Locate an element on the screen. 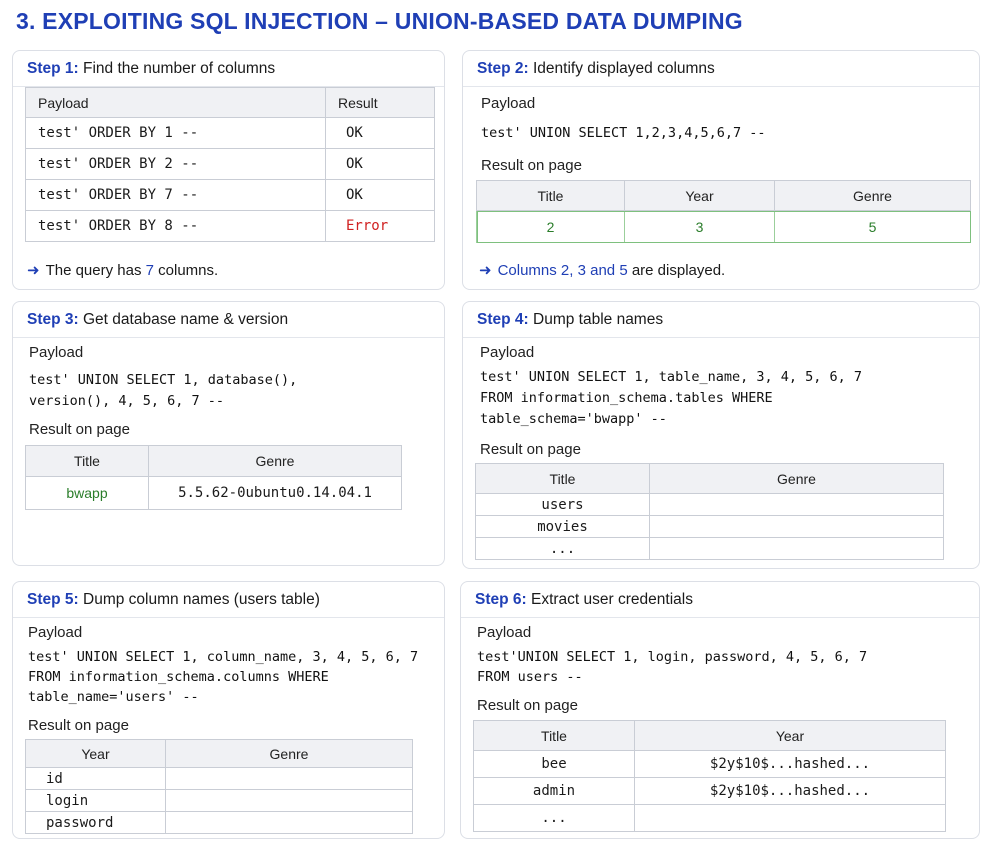  step1-header: Step 1: Find the number of columns is located at coordinates (228, 69).